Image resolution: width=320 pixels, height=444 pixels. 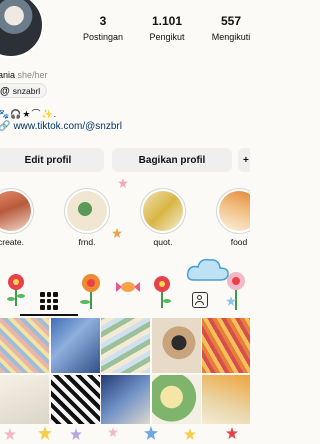 I want to click on threads-badge: @ snzabrl, so click(x=24, y=90).